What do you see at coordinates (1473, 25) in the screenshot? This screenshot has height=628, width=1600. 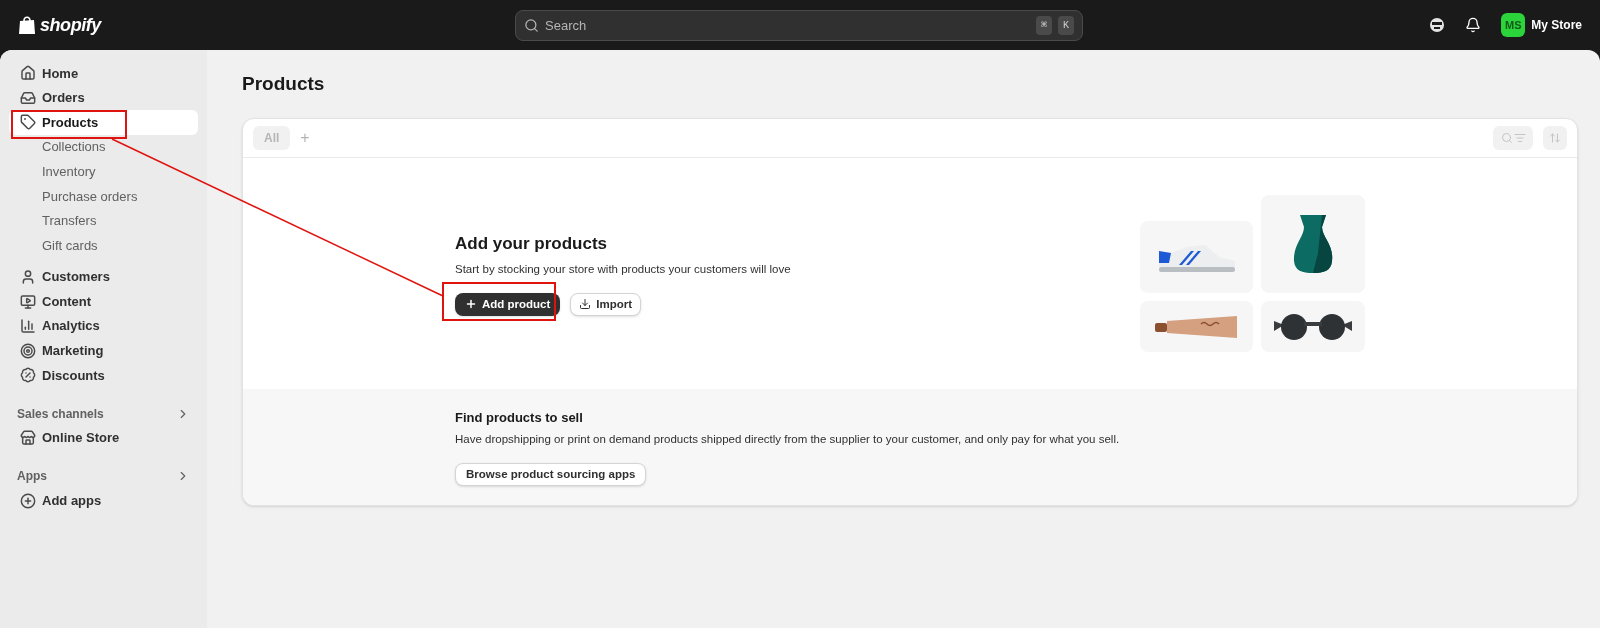 I see `bell-icon` at bounding box center [1473, 25].